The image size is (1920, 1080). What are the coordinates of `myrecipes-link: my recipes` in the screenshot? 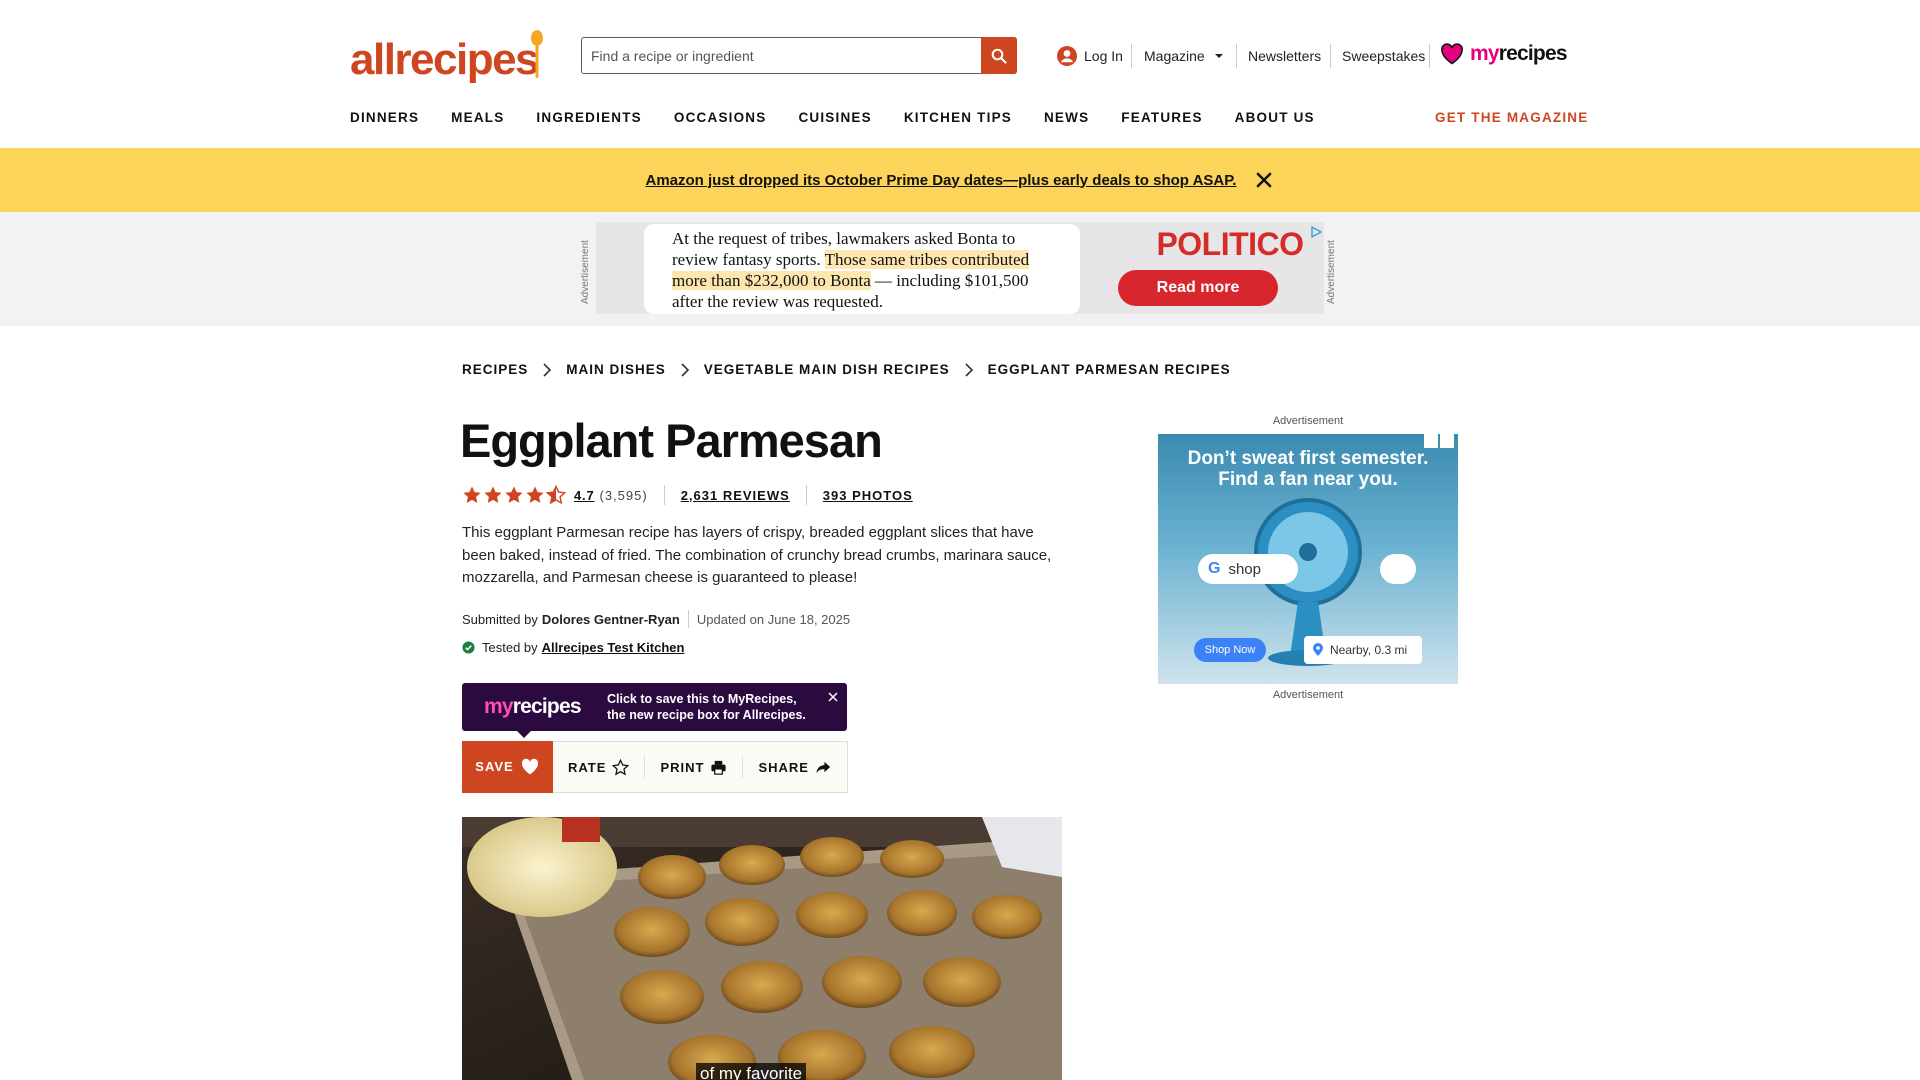 It's located at (1504, 54).